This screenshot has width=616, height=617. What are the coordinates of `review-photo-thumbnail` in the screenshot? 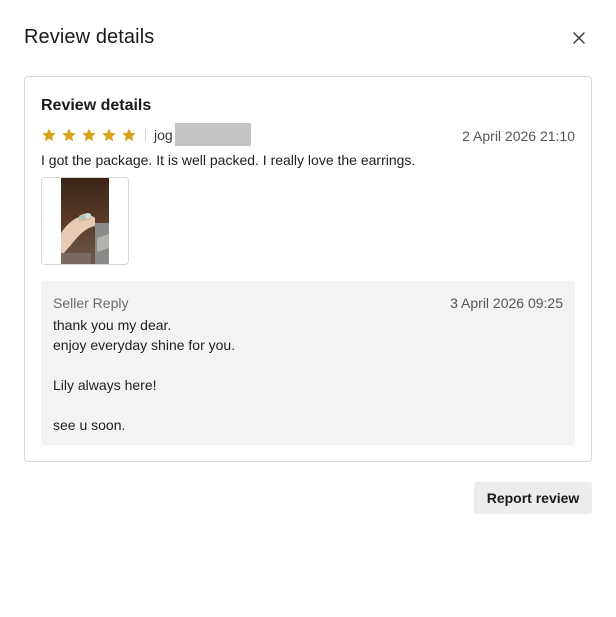 It's located at (85, 221).